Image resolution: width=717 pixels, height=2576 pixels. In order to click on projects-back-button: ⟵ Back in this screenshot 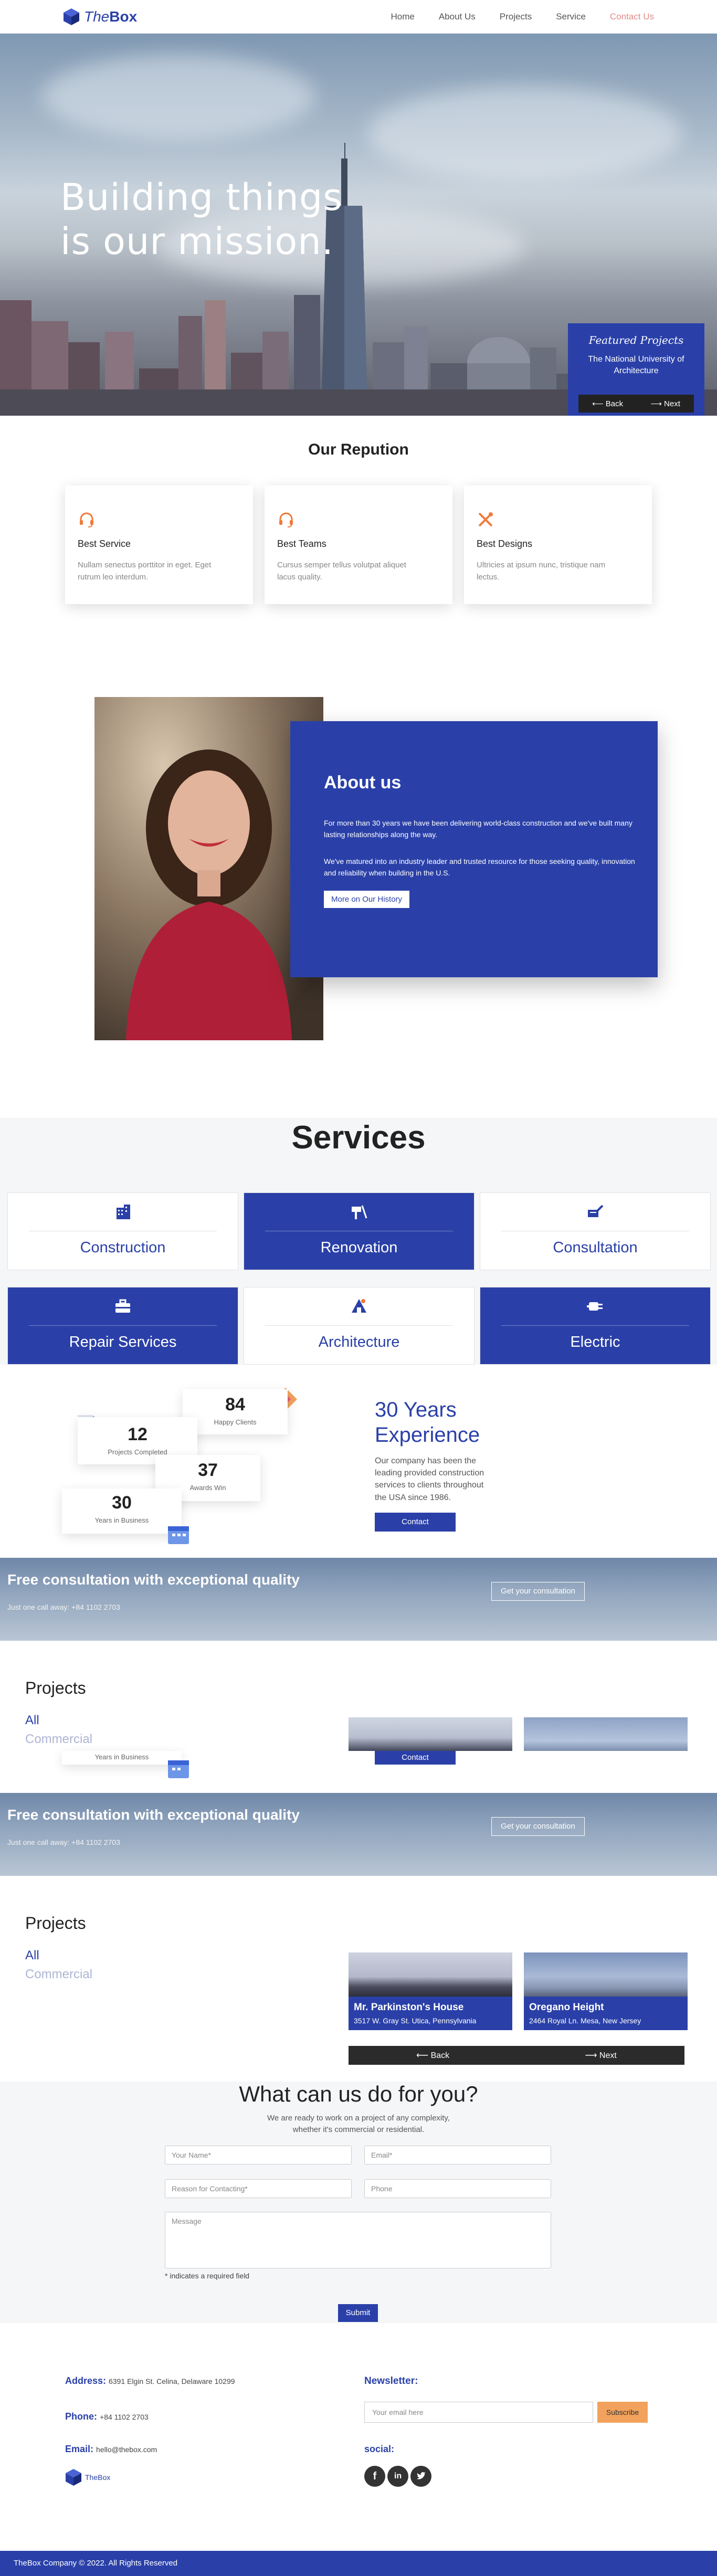, I will do `click(433, 2055)`.